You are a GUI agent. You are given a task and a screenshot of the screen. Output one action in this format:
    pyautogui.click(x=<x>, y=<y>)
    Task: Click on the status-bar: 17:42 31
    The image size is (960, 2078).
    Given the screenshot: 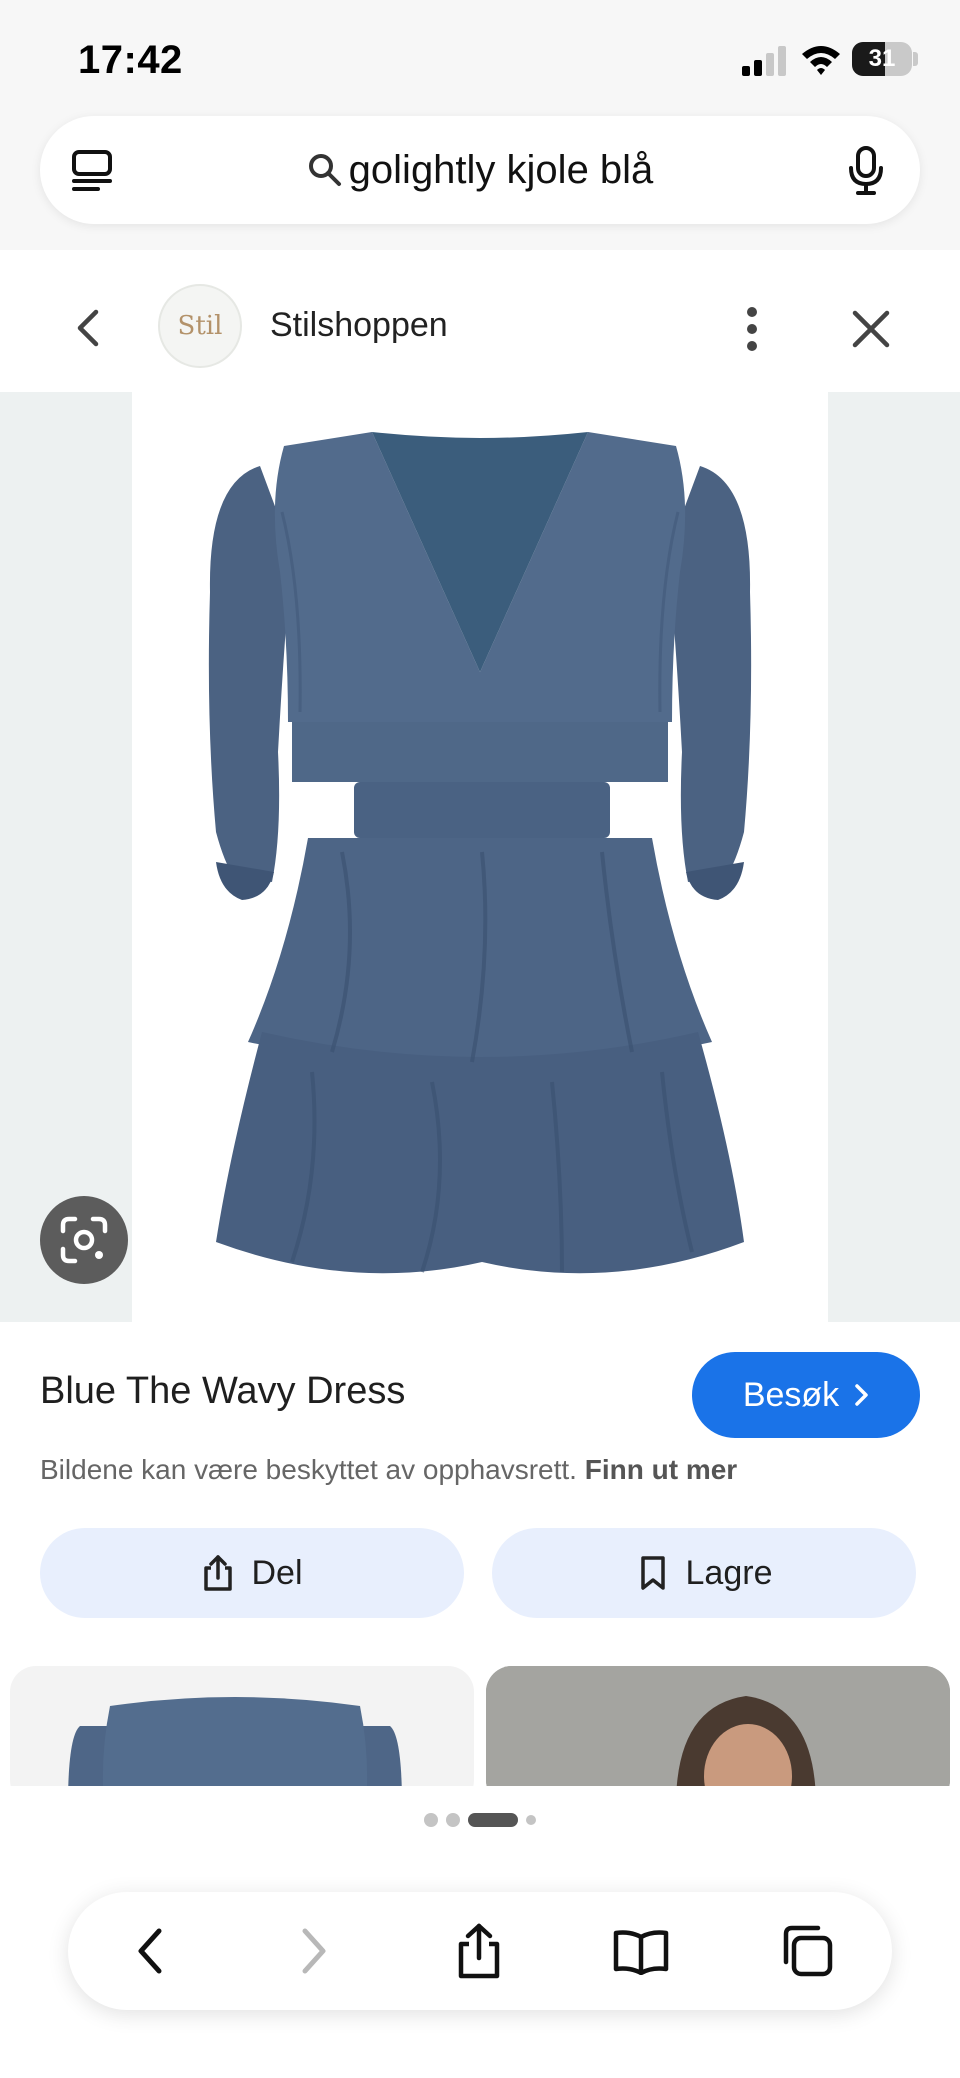 What is the action you would take?
    pyautogui.click(x=480, y=55)
    